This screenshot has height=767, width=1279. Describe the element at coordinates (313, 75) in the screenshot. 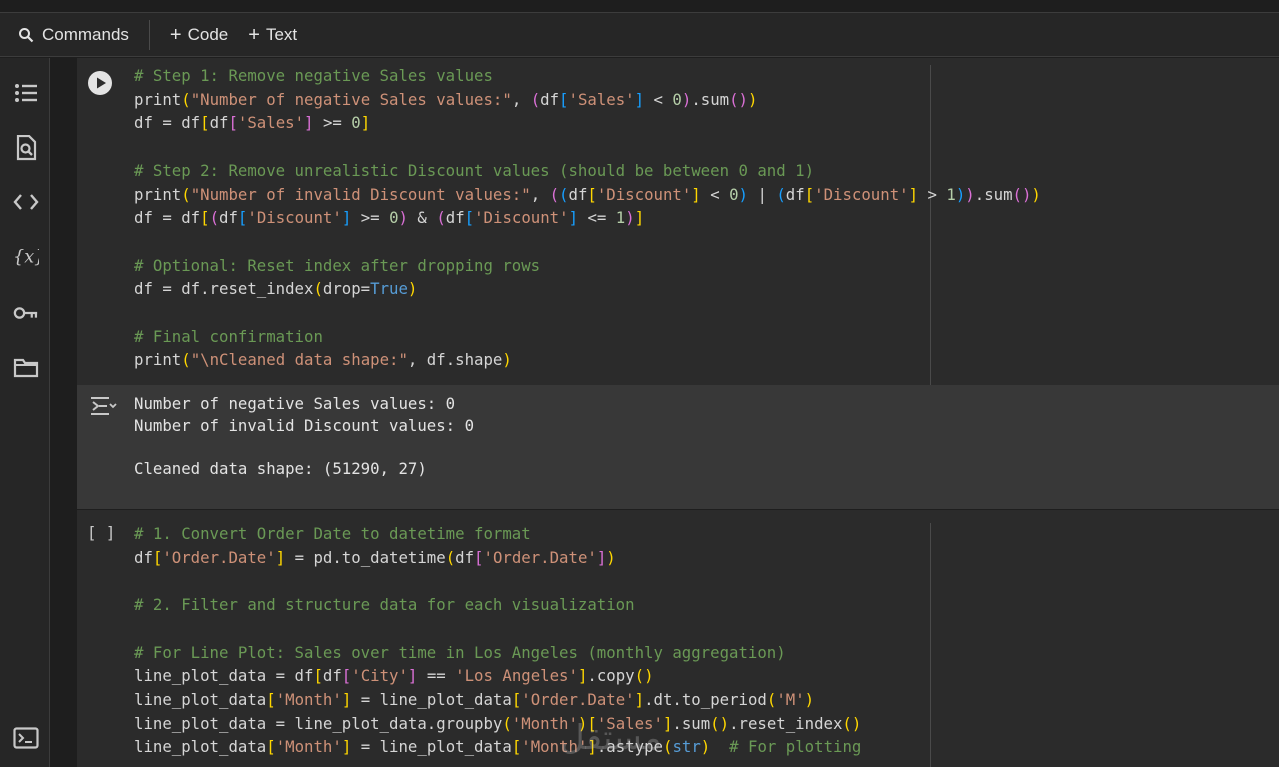

I see `code-line: # Step 1: Remove negative Sales values` at that location.